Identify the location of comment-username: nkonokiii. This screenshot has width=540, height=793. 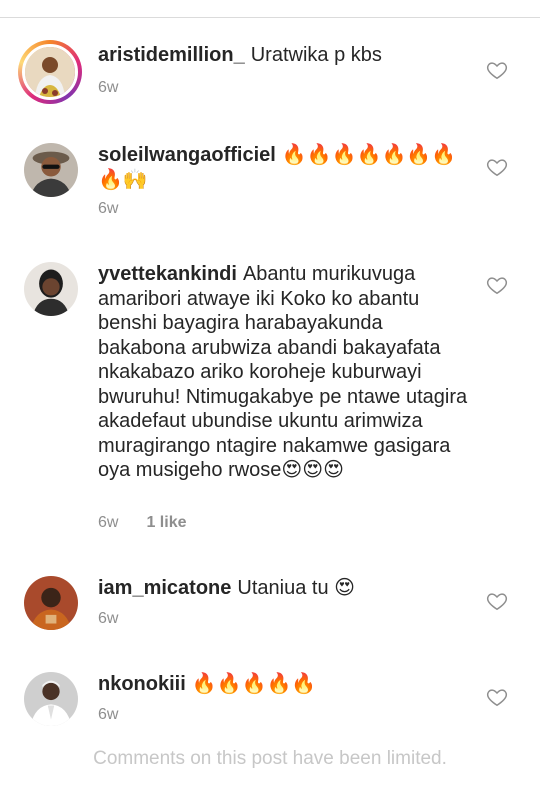
(142, 684).